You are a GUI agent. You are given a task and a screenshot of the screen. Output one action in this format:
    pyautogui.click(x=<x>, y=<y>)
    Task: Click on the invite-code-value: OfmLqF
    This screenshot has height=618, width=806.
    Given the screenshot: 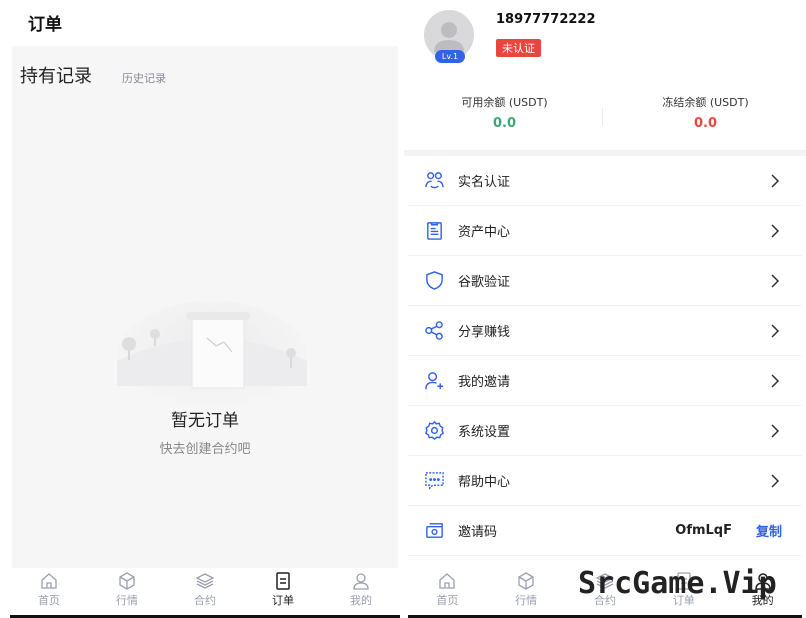 What is the action you would take?
    pyautogui.click(x=703, y=530)
    